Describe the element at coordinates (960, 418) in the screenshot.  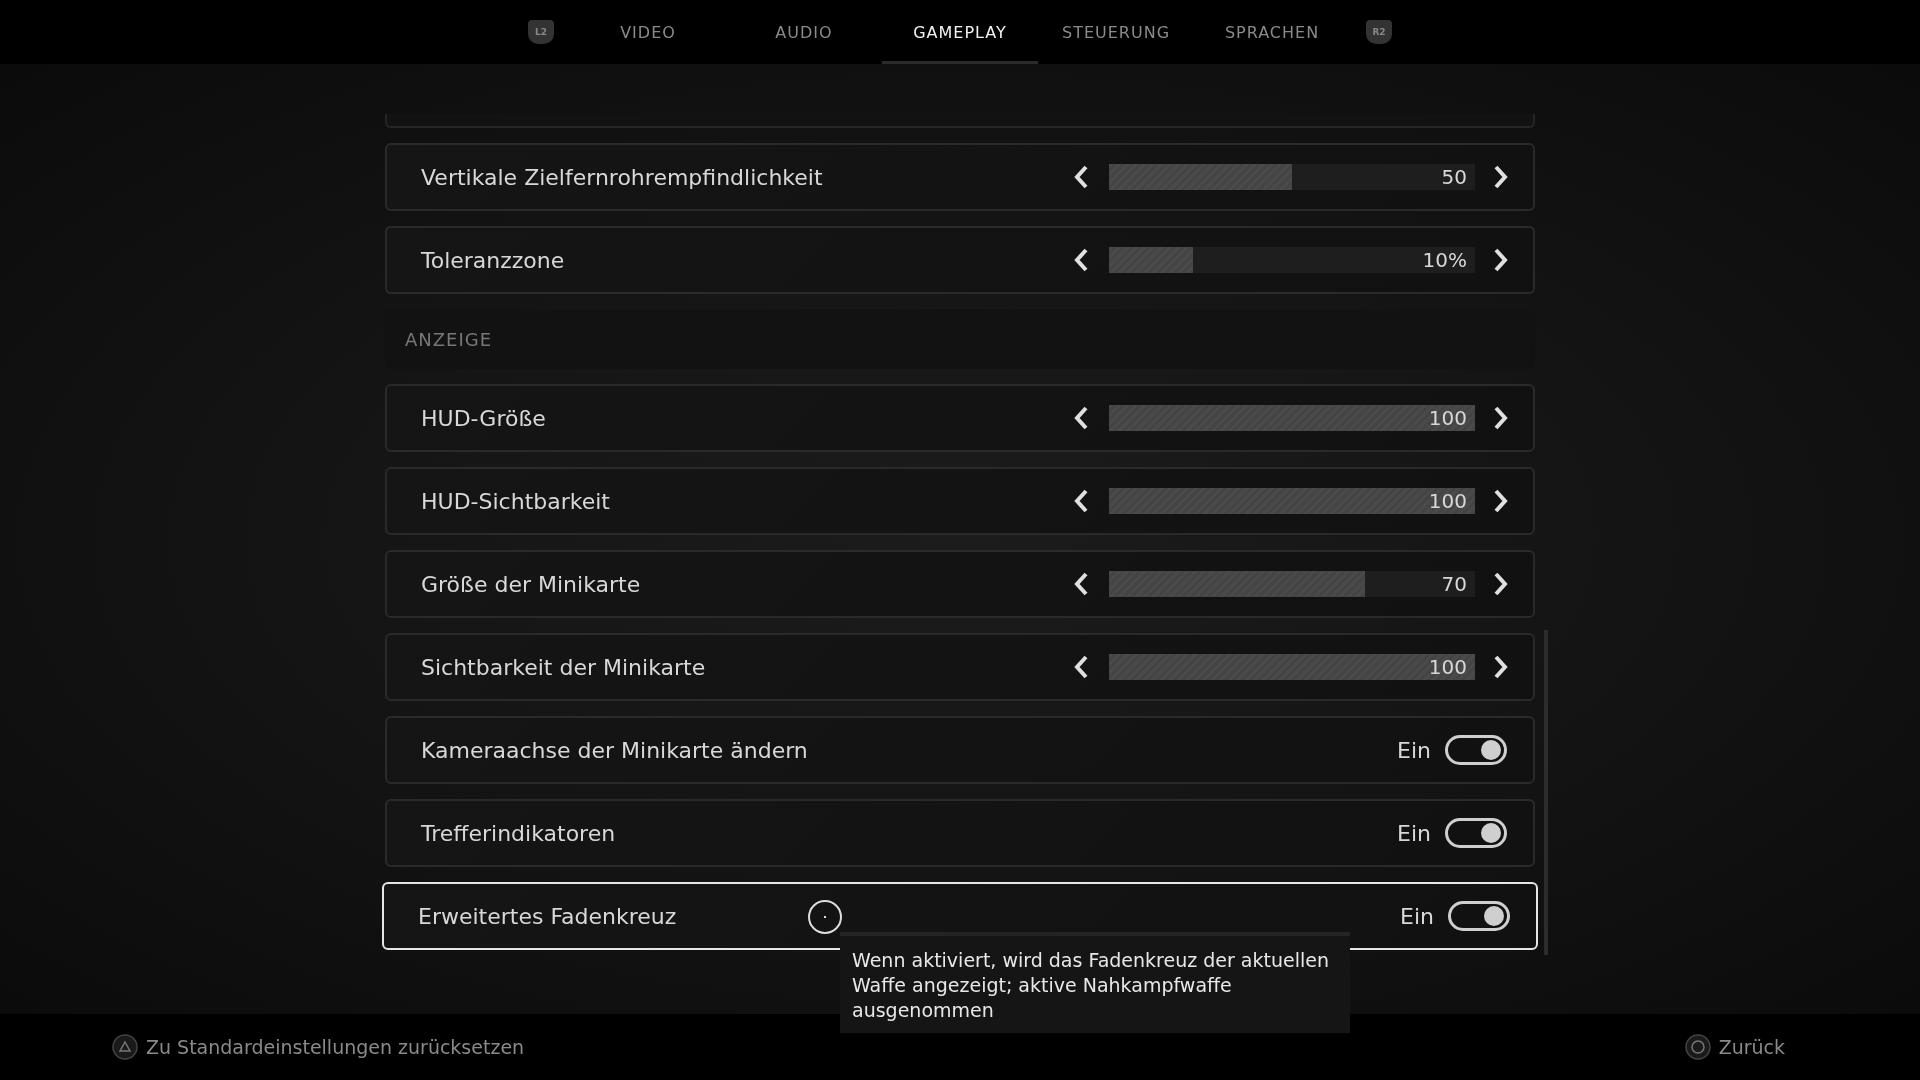
I see `setting-row: HUD-Größe 100` at that location.